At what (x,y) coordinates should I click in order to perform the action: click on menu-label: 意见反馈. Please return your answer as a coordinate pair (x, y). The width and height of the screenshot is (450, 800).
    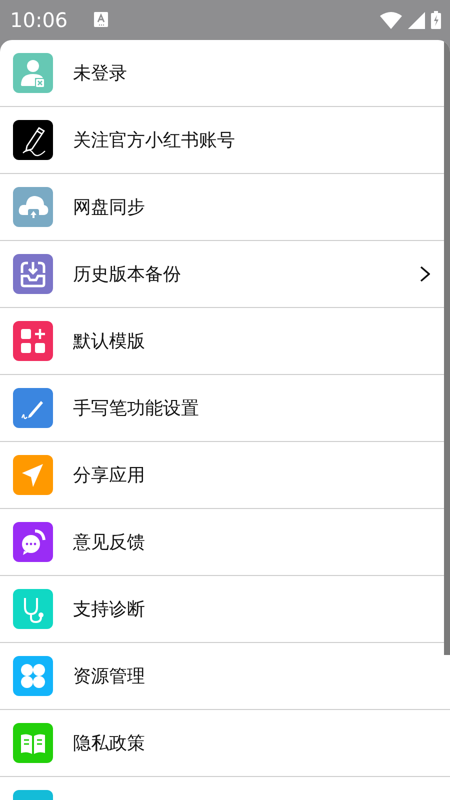
    Looking at the image, I should click on (109, 542).